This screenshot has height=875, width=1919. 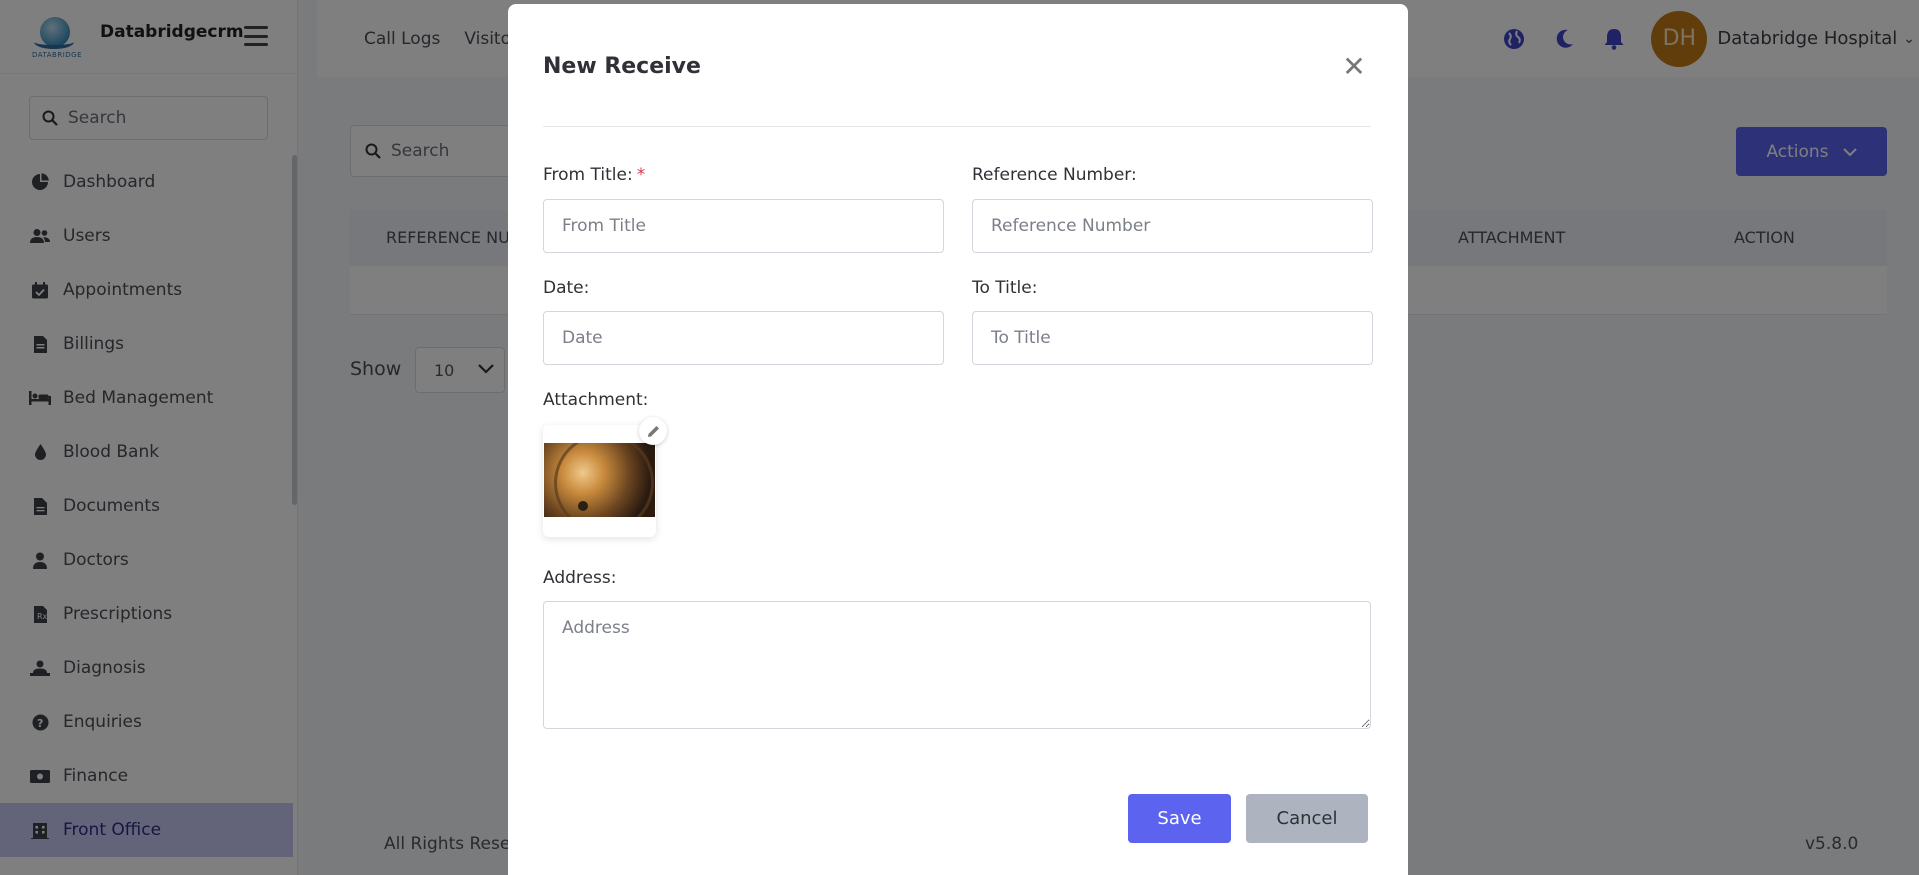 I want to click on to-title-label: To Title:, so click(x=1005, y=288).